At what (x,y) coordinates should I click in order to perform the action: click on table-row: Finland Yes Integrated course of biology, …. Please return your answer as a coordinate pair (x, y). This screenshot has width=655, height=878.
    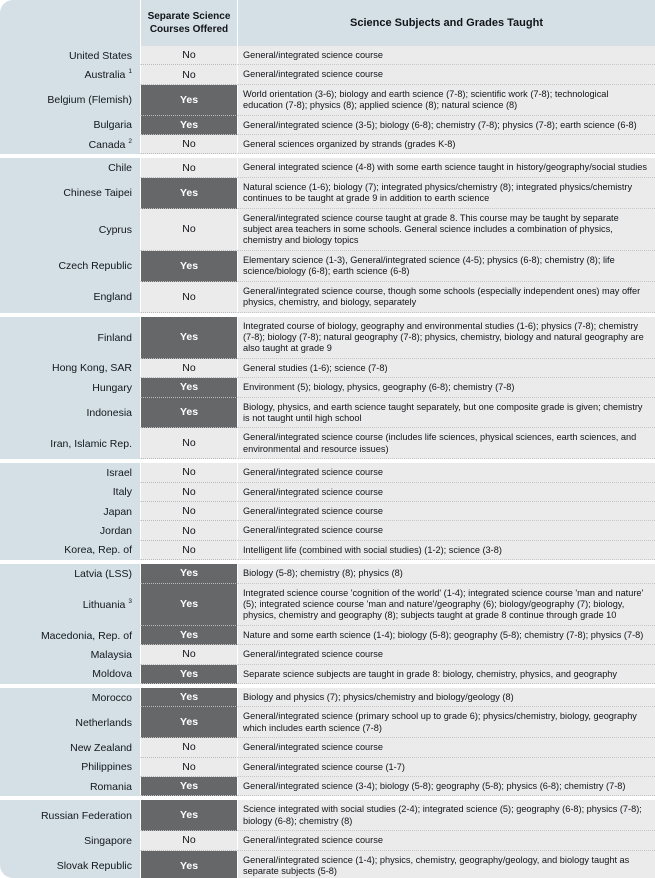
    Looking at the image, I should click on (327, 337).